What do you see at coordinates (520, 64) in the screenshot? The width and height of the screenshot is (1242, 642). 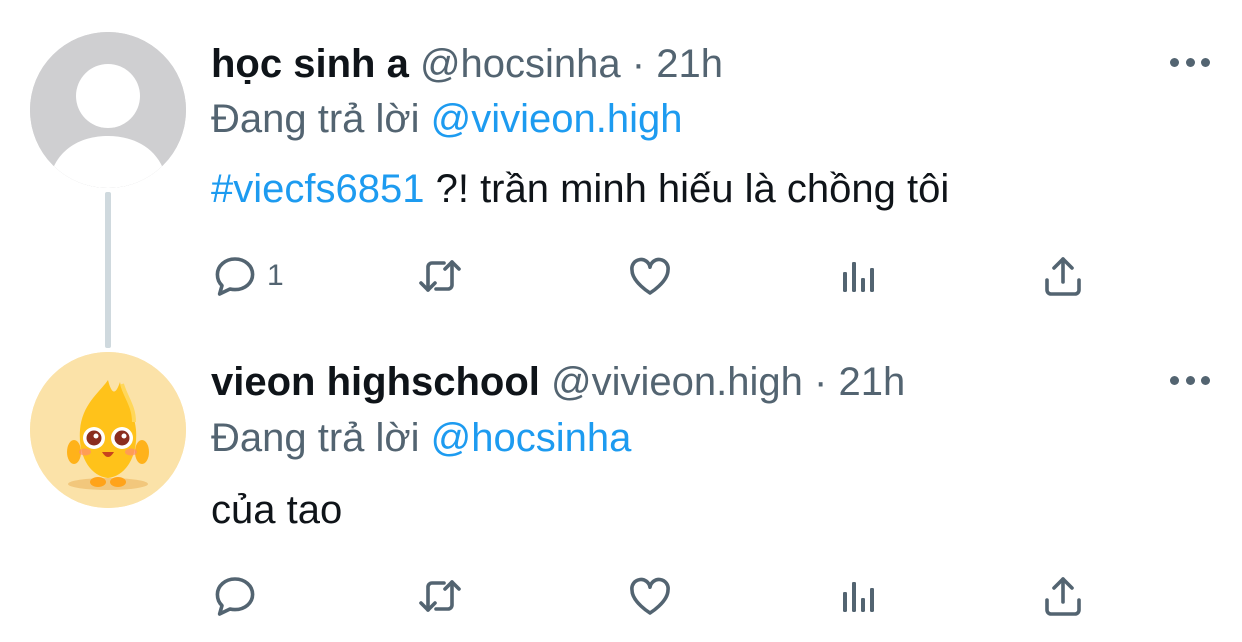 I see `user-handle: @hocsinha` at bounding box center [520, 64].